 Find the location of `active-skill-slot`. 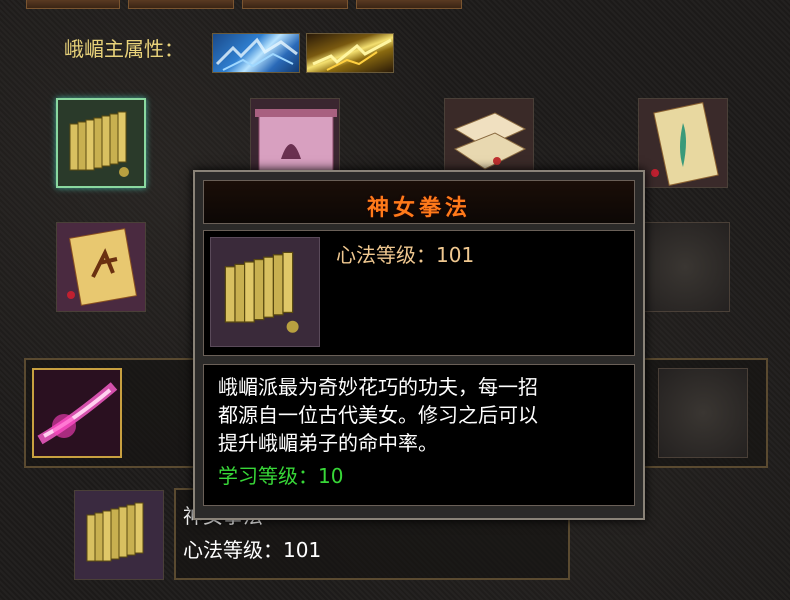

active-skill-slot is located at coordinates (77, 413).